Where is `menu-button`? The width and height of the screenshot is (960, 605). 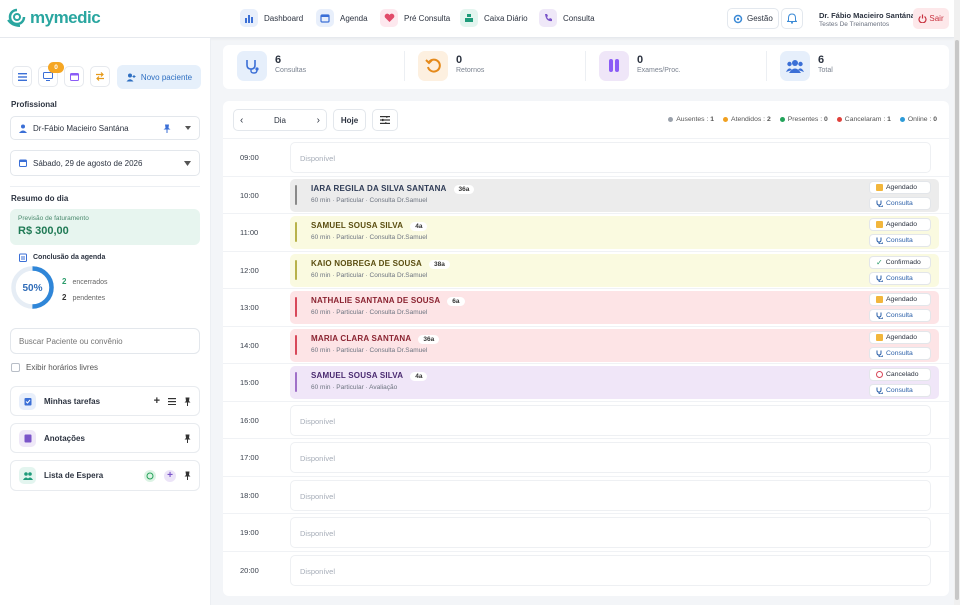 menu-button is located at coordinates (22, 76).